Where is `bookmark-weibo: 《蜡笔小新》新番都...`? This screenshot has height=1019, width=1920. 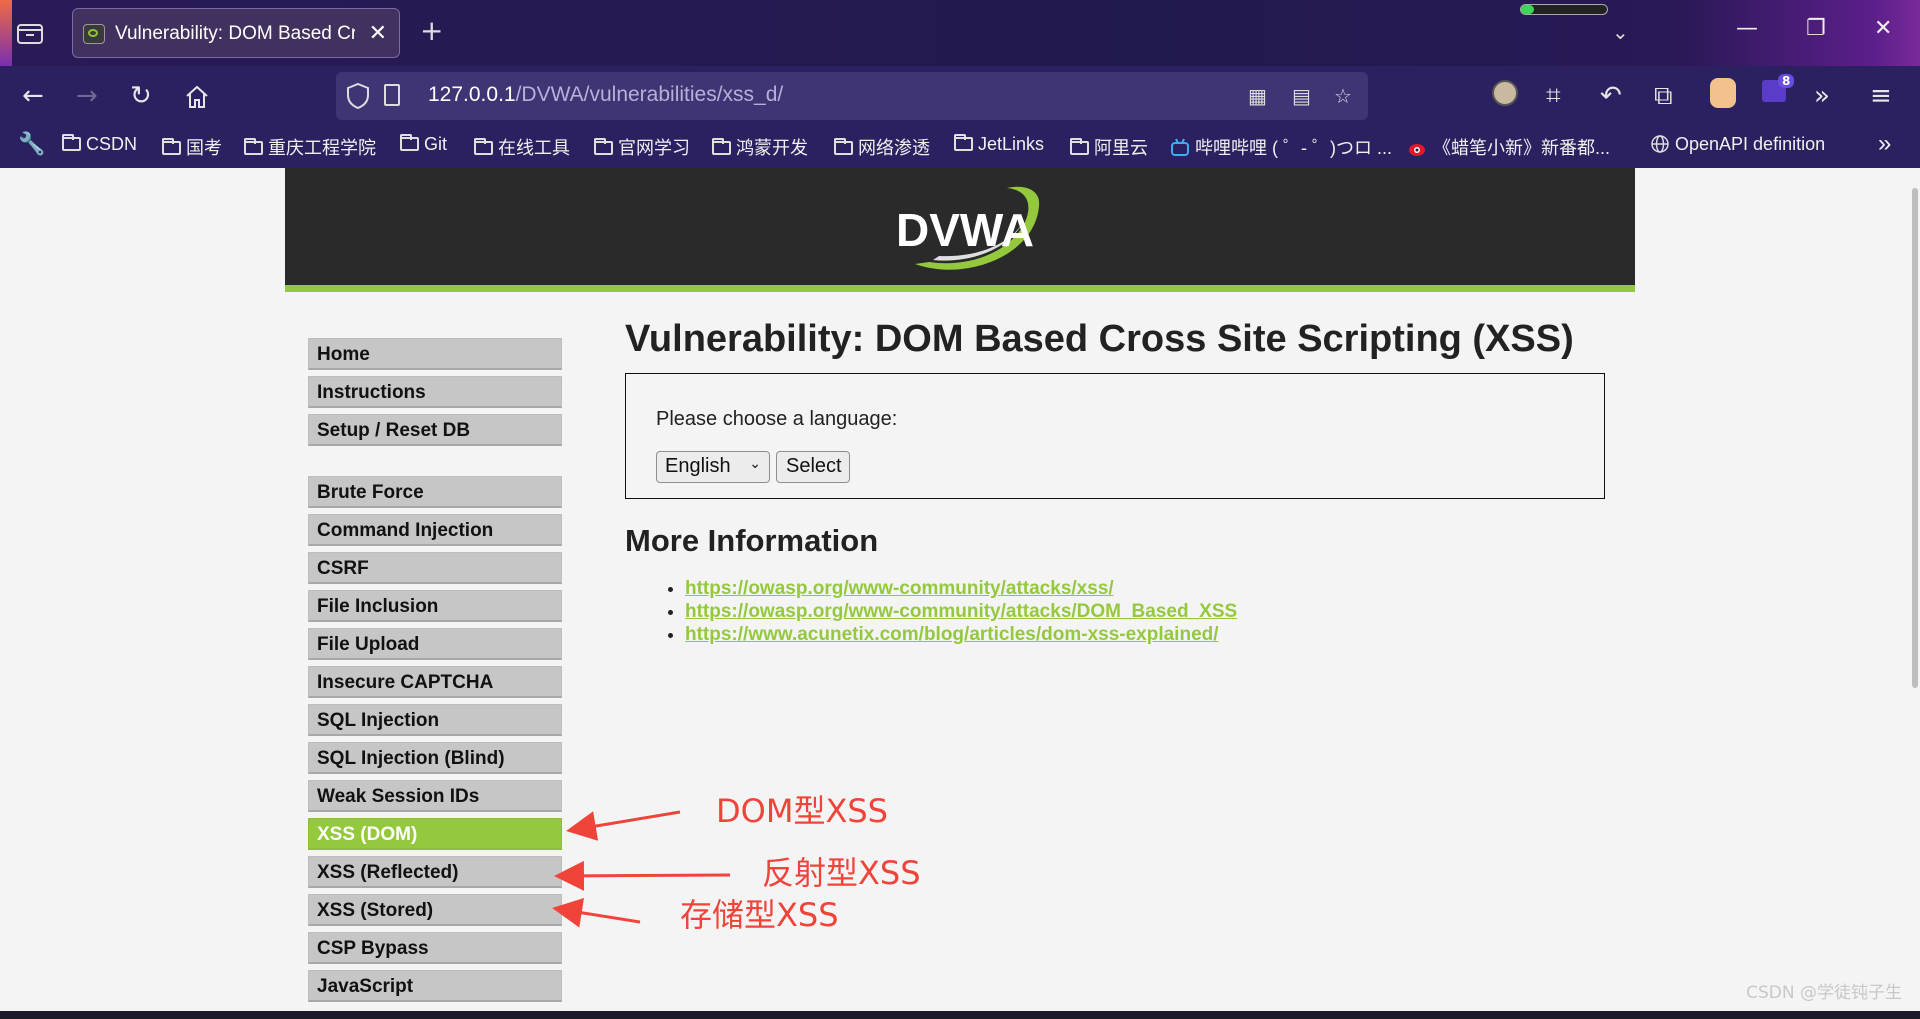
bookmark-weibo: 《蜡笔小新》新番都... is located at coordinates (1509, 147).